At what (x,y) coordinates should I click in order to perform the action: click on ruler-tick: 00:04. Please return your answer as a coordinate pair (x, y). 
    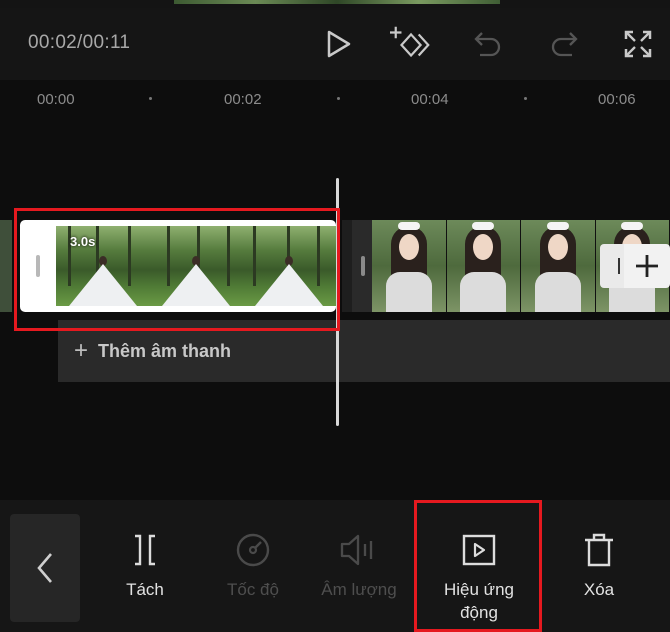
    Looking at the image, I should click on (430, 99).